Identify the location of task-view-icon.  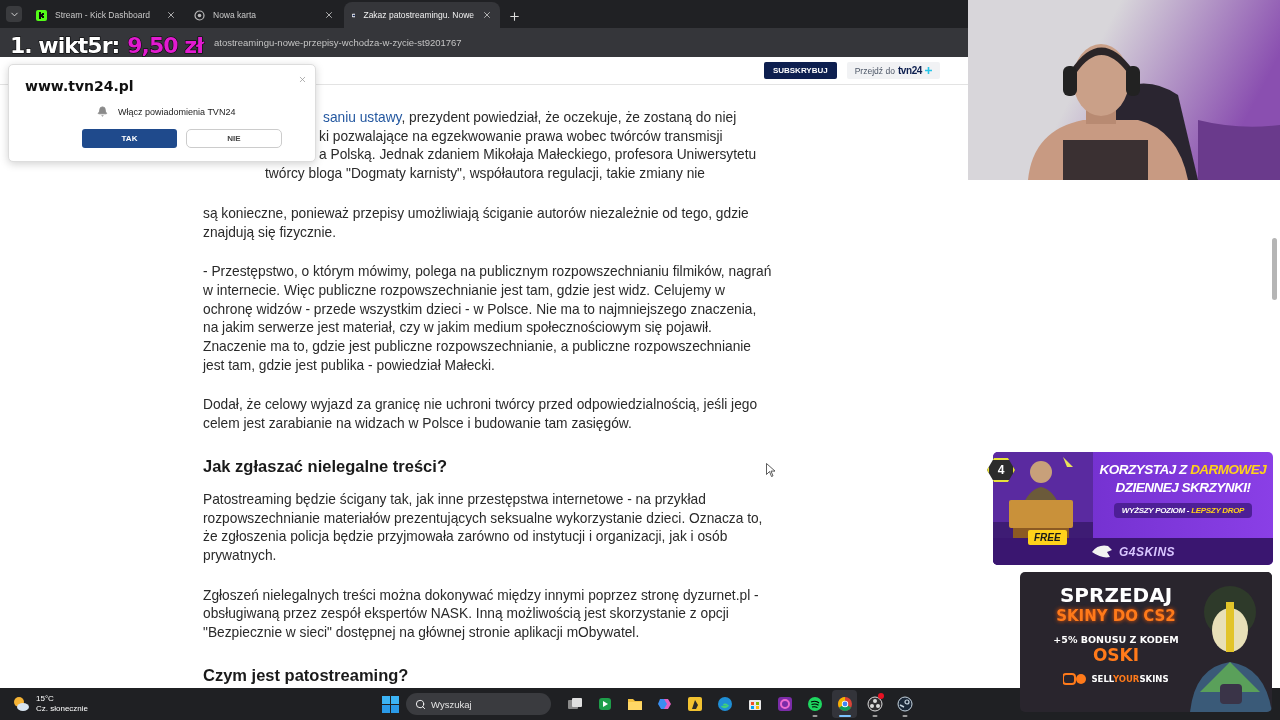
(574, 704).